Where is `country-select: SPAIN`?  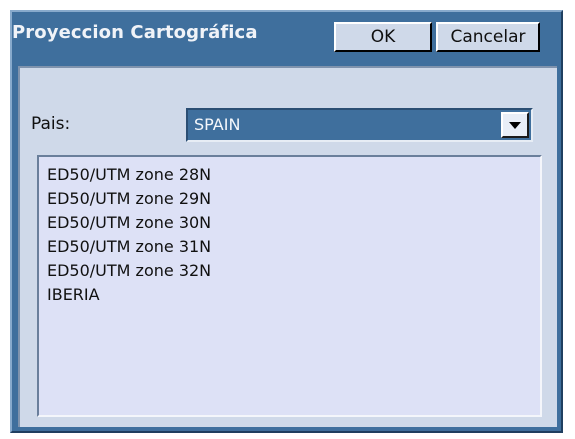
country-select: SPAIN is located at coordinates (359, 125).